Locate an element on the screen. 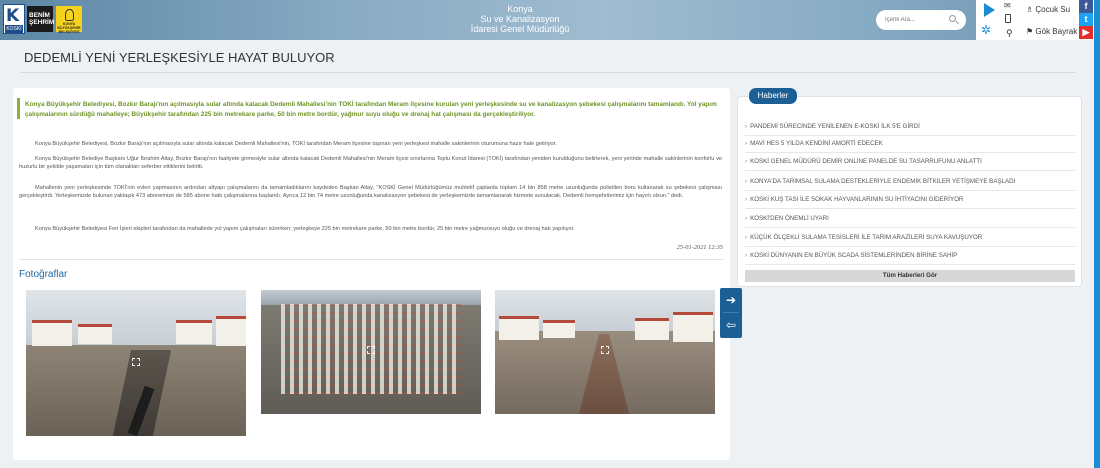 This screenshot has height=468, width=1100. page-title: DEDEMLİ YENİ YERLEŞKESİYLE HAYAT BULUYOR is located at coordinates (179, 57).